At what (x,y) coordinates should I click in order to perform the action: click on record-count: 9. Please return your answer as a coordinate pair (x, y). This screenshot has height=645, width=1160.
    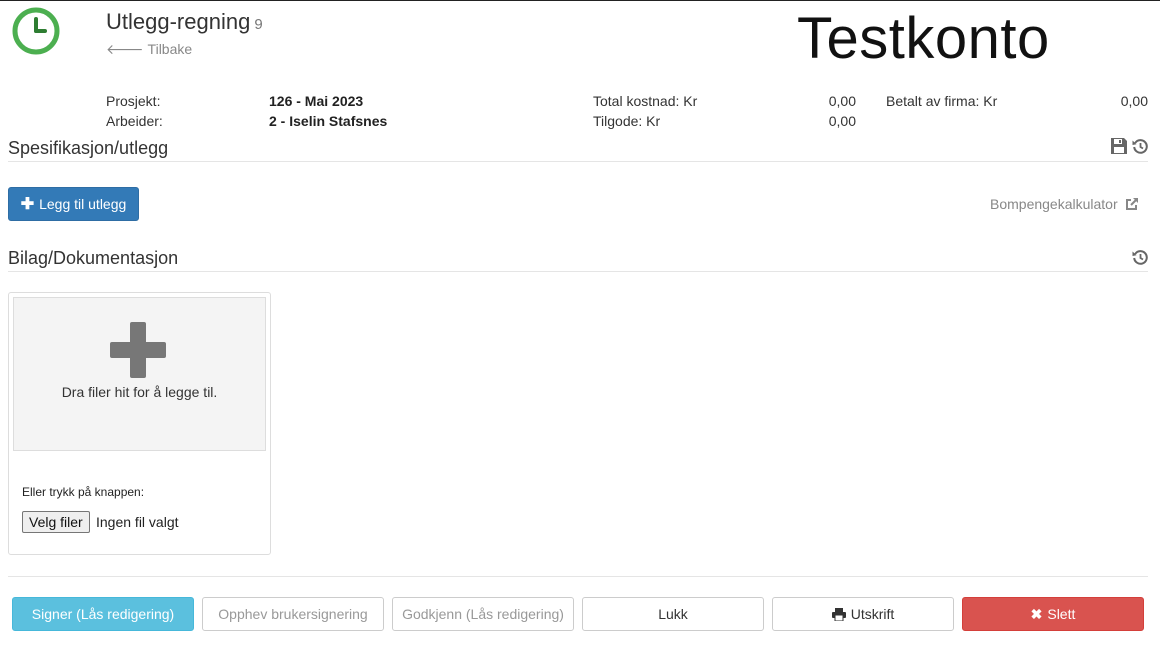
    Looking at the image, I should click on (258, 24).